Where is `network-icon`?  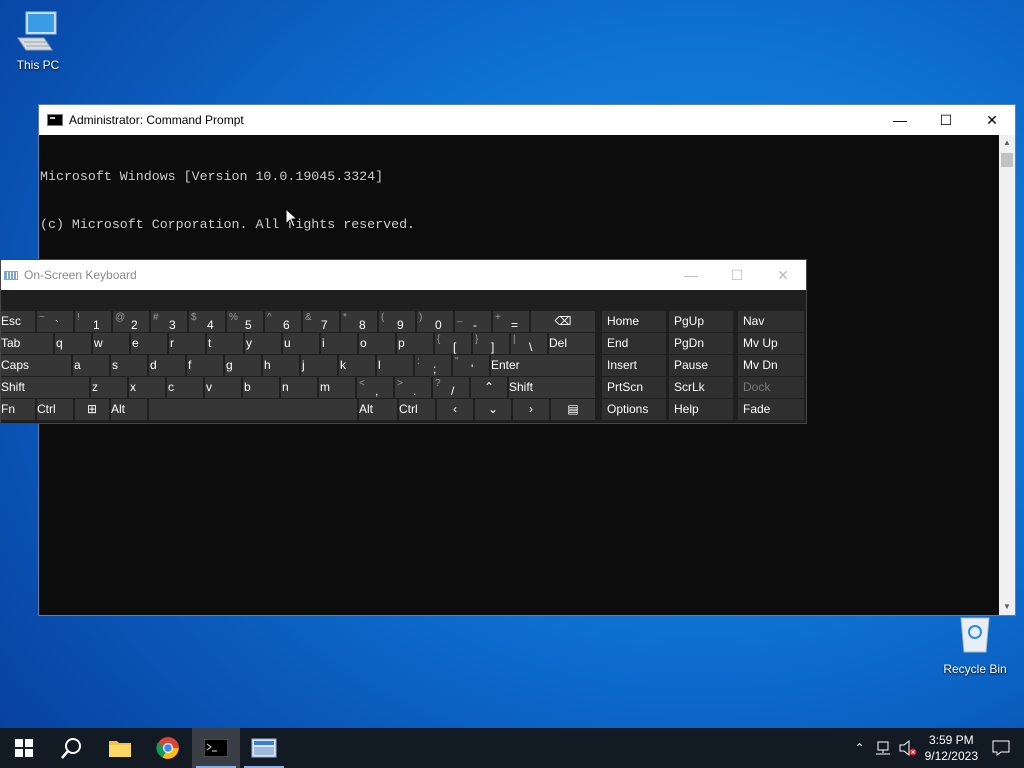 network-icon is located at coordinates (883, 748).